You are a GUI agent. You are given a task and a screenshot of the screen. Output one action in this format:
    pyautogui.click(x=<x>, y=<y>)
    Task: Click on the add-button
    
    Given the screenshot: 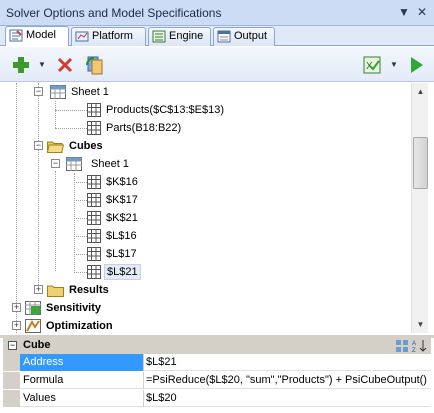 What is the action you would take?
    pyautogui.click(x=21, y=65)
    